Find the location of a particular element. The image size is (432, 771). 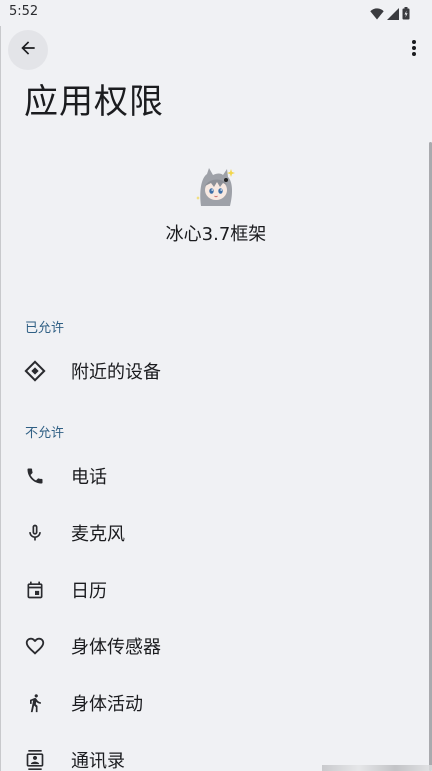

back-button is located at coordinates (28, 50).